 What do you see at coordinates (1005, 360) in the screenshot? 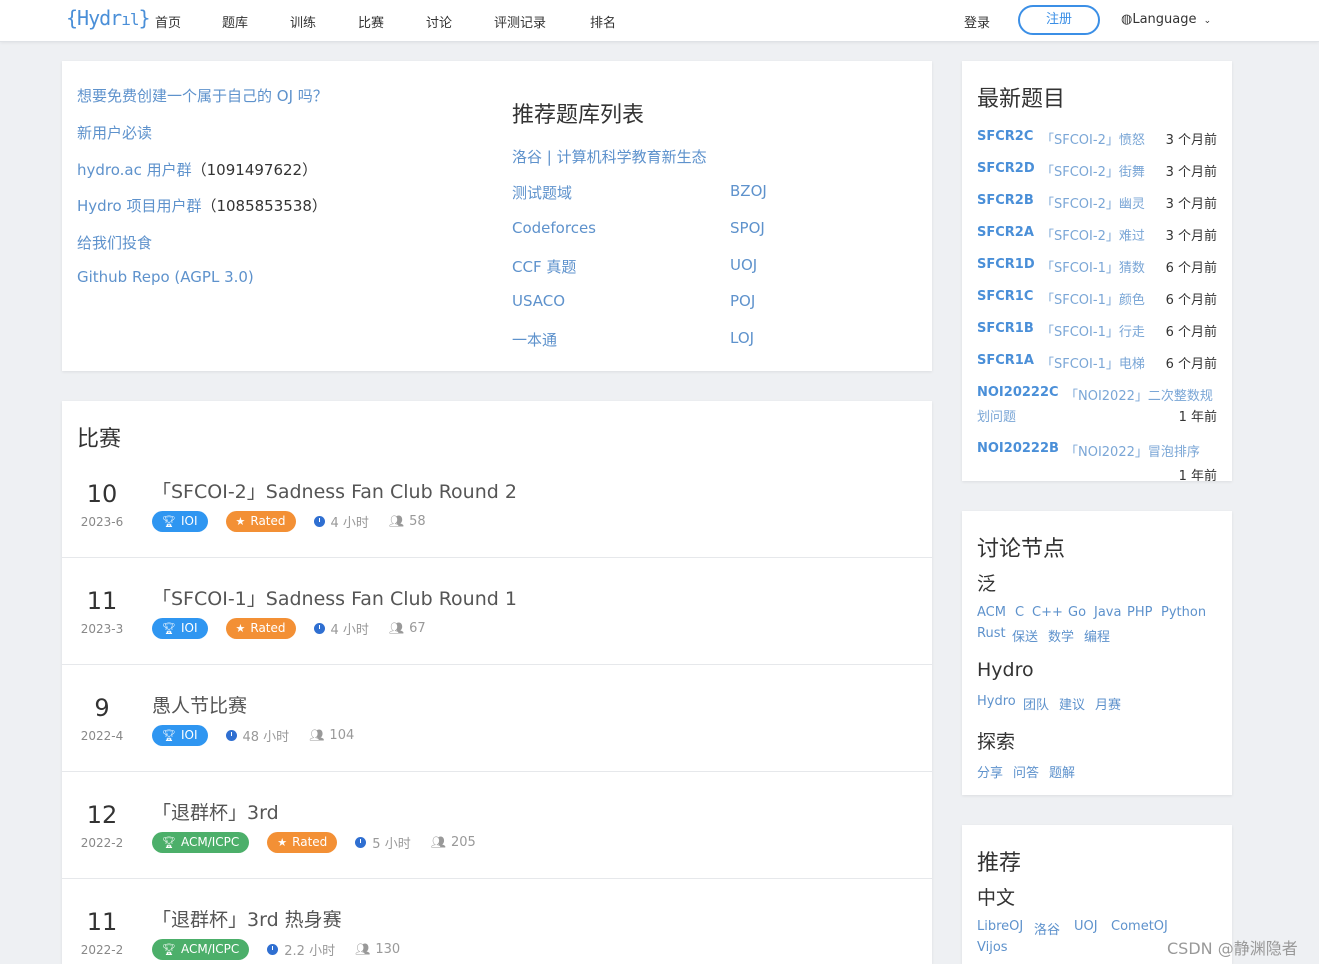
I see `problem-id: SFCR1A` at bounding box center [1005, 360].